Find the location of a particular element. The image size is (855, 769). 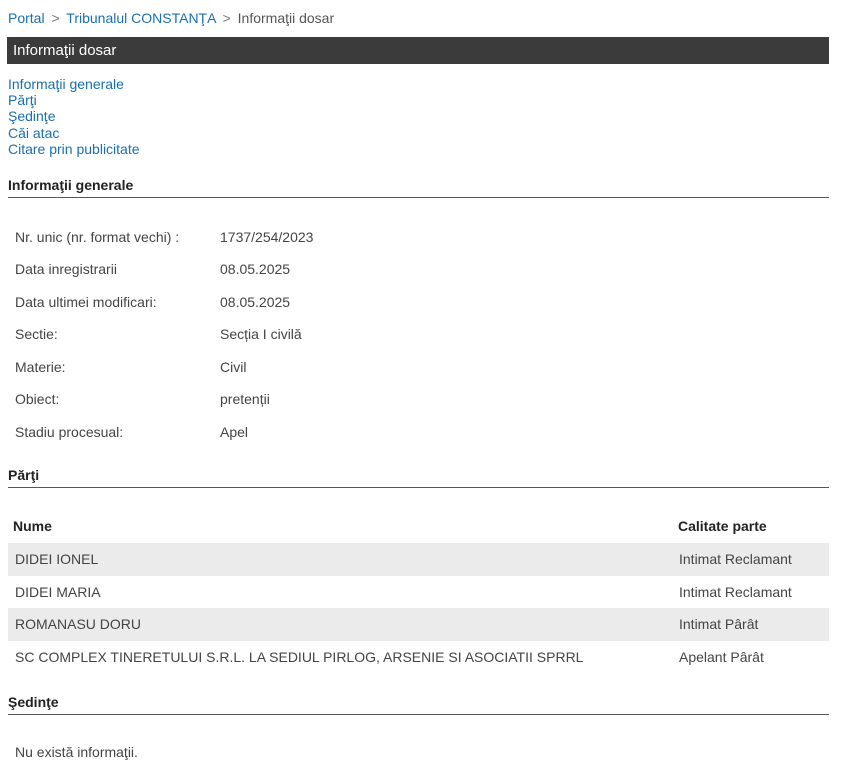

party-name: ROMANASU DORU is located at coordinates (78, 624).